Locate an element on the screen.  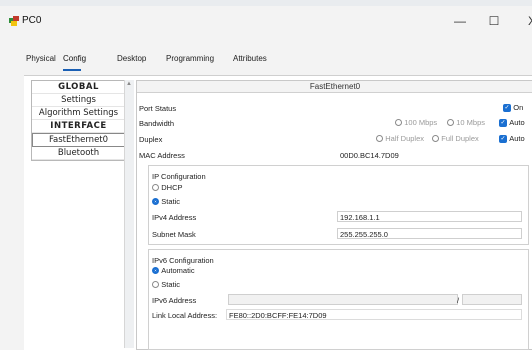
minimize-button: — is located at coordinates (460, 21).